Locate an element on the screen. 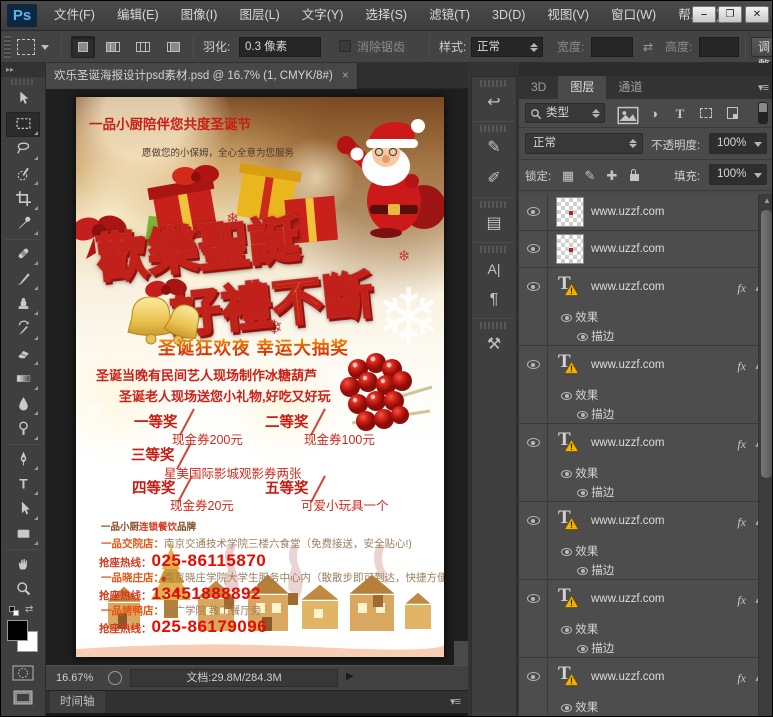 The height and width of the screenshot is (717, 773). blend-mode-dropdown: 正常 is located at coordinates (584, 143).